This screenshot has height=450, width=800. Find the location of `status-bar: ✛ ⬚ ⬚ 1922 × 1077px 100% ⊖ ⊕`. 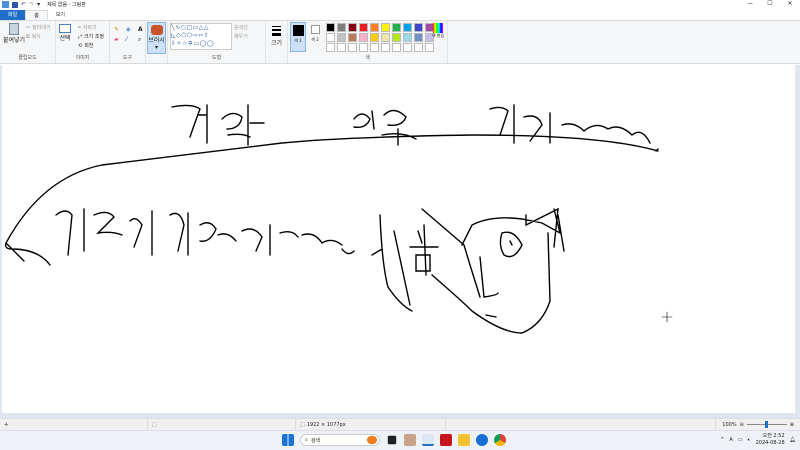

status-bar: ✛ ⬚ ⬚ 1922 × 1077px 100% ⊖ ⊕ is located at coordinates (400, 424).